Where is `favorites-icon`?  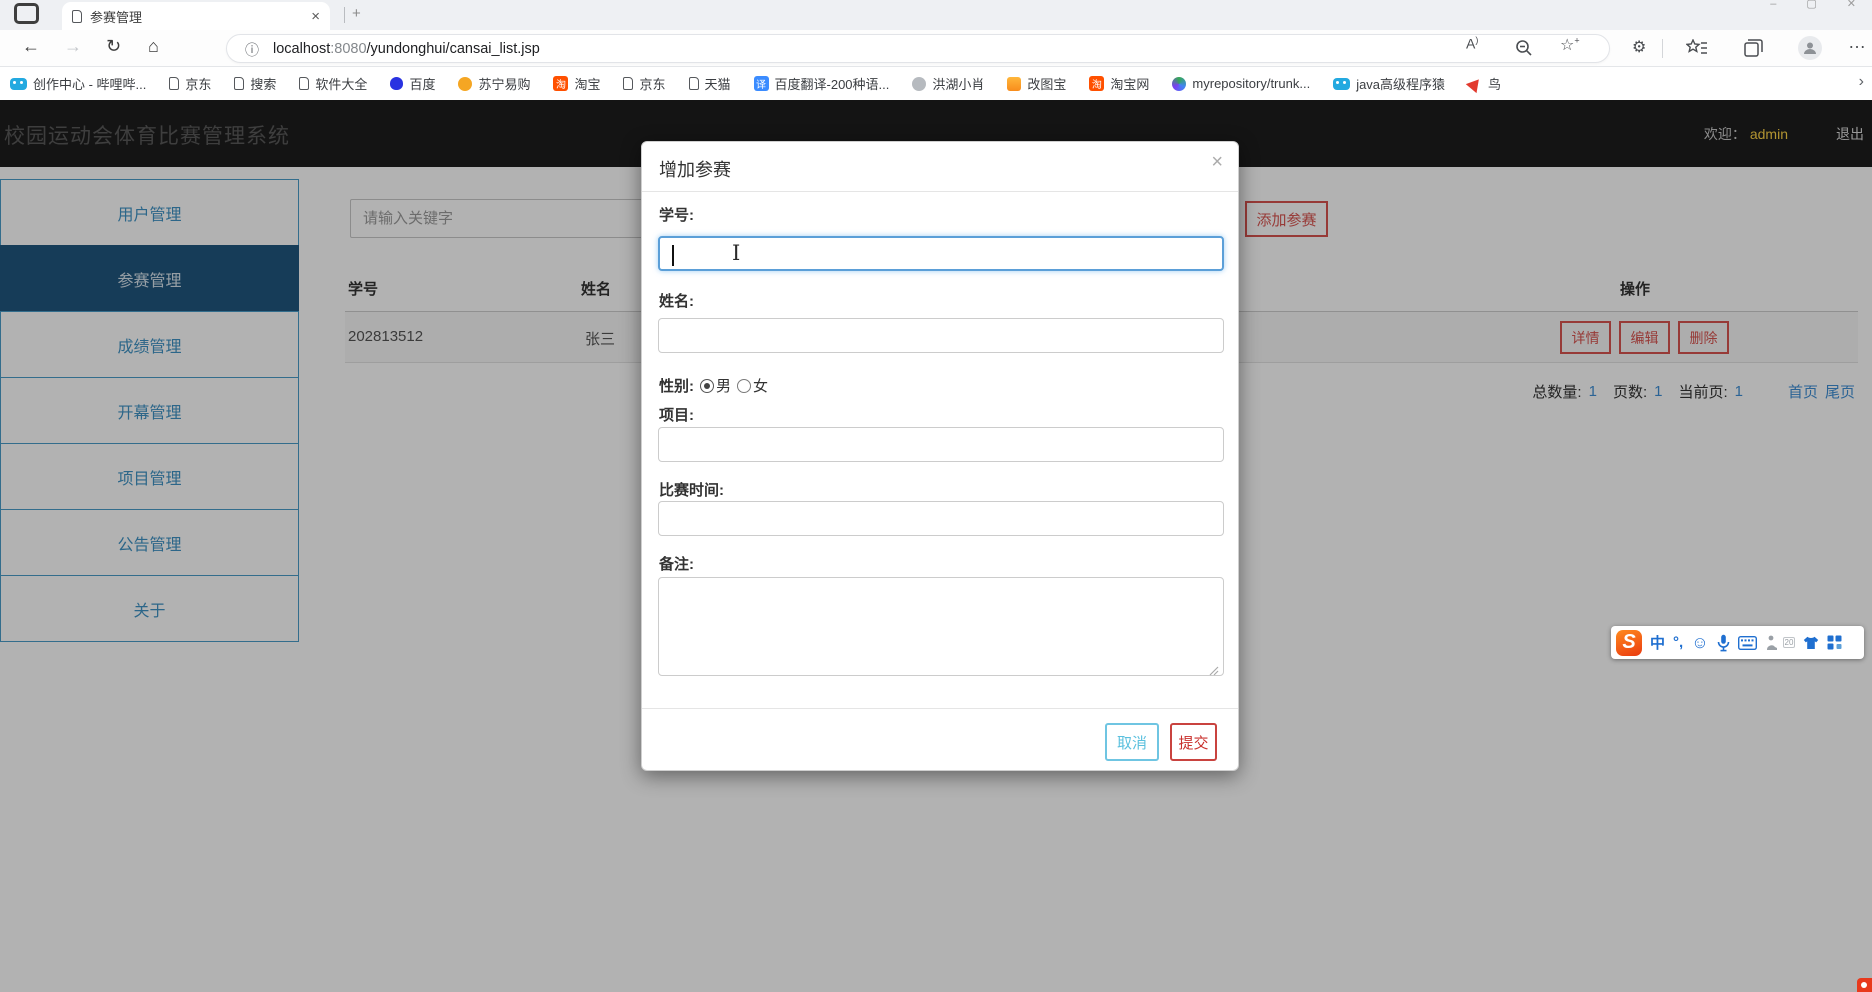
favorites-icon is located at coordinates (1697, 48).